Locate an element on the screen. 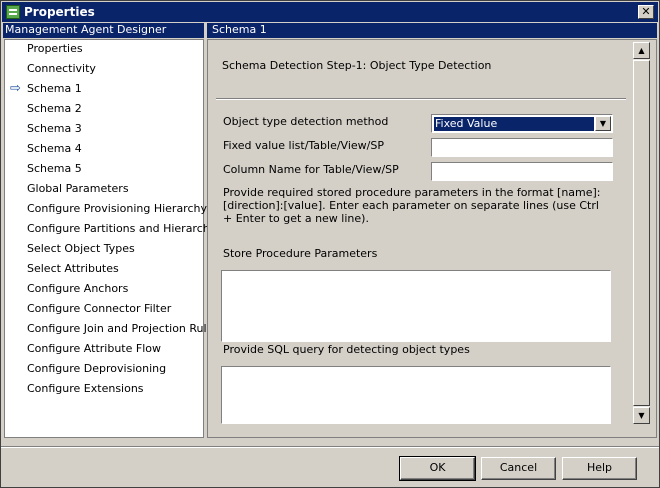 This screenshot has height=488, width=660. form-divider is located at coordinates (421, 99).